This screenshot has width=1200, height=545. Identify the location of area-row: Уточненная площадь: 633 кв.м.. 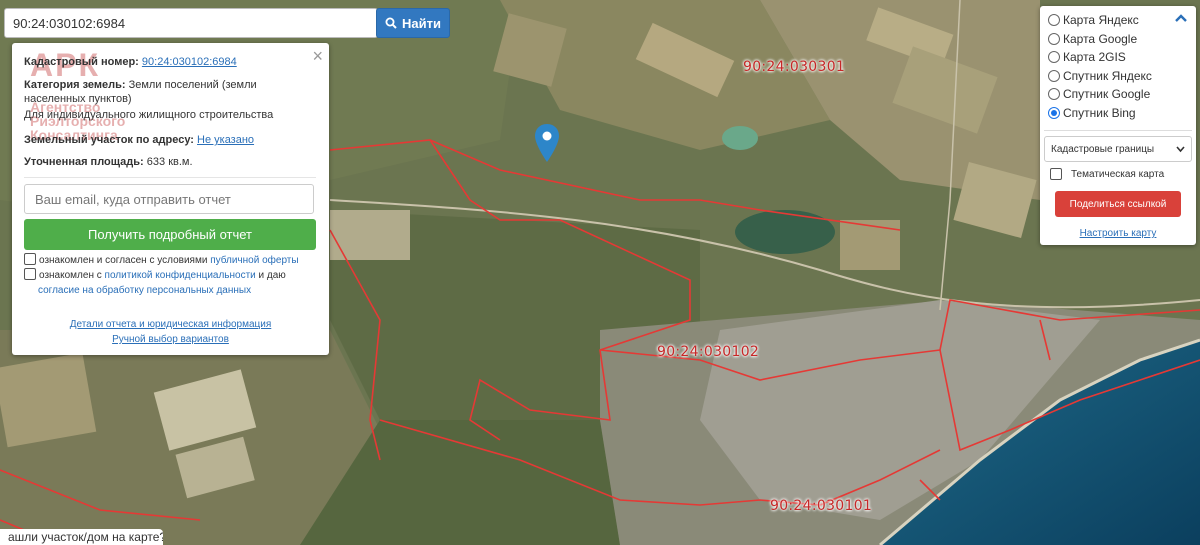
(169, 162).